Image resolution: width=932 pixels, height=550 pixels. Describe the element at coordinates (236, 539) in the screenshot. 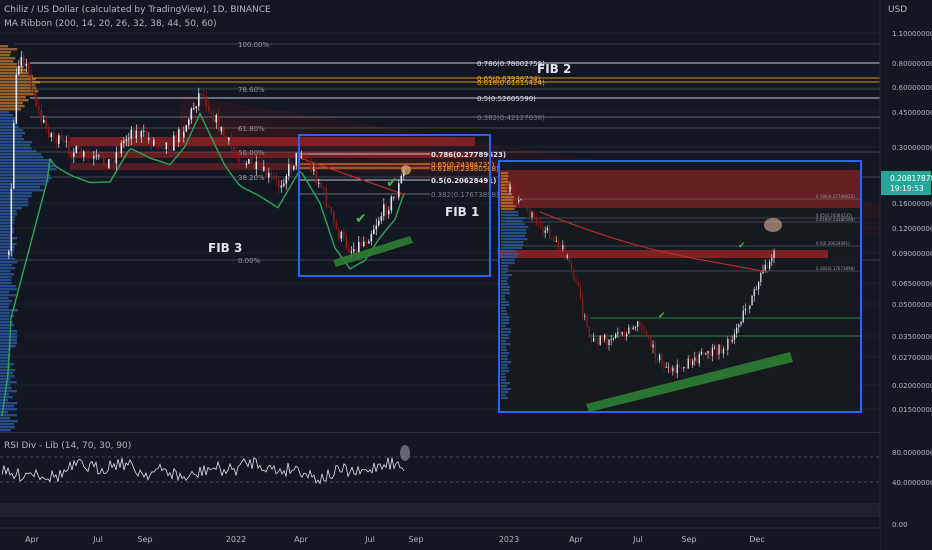

I see `x-tick-label: 2022` at that location.